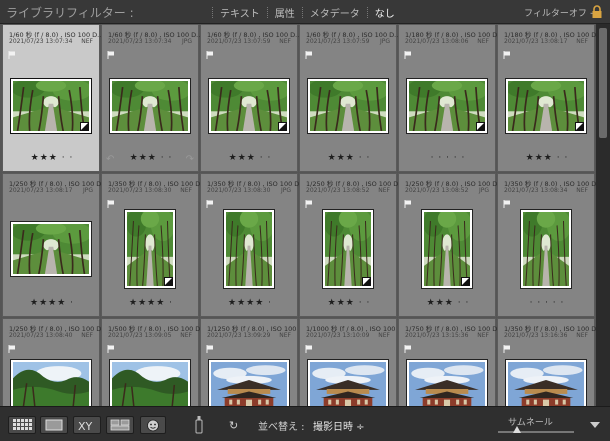 The image size is (610, 441). I want to click on file-type: NEF, so click(186, 190).